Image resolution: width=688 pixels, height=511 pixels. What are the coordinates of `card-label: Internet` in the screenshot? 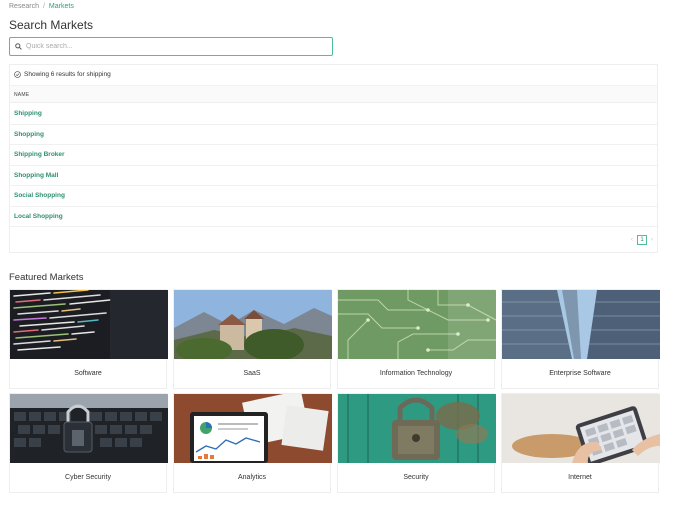 It's located at (580, 477).